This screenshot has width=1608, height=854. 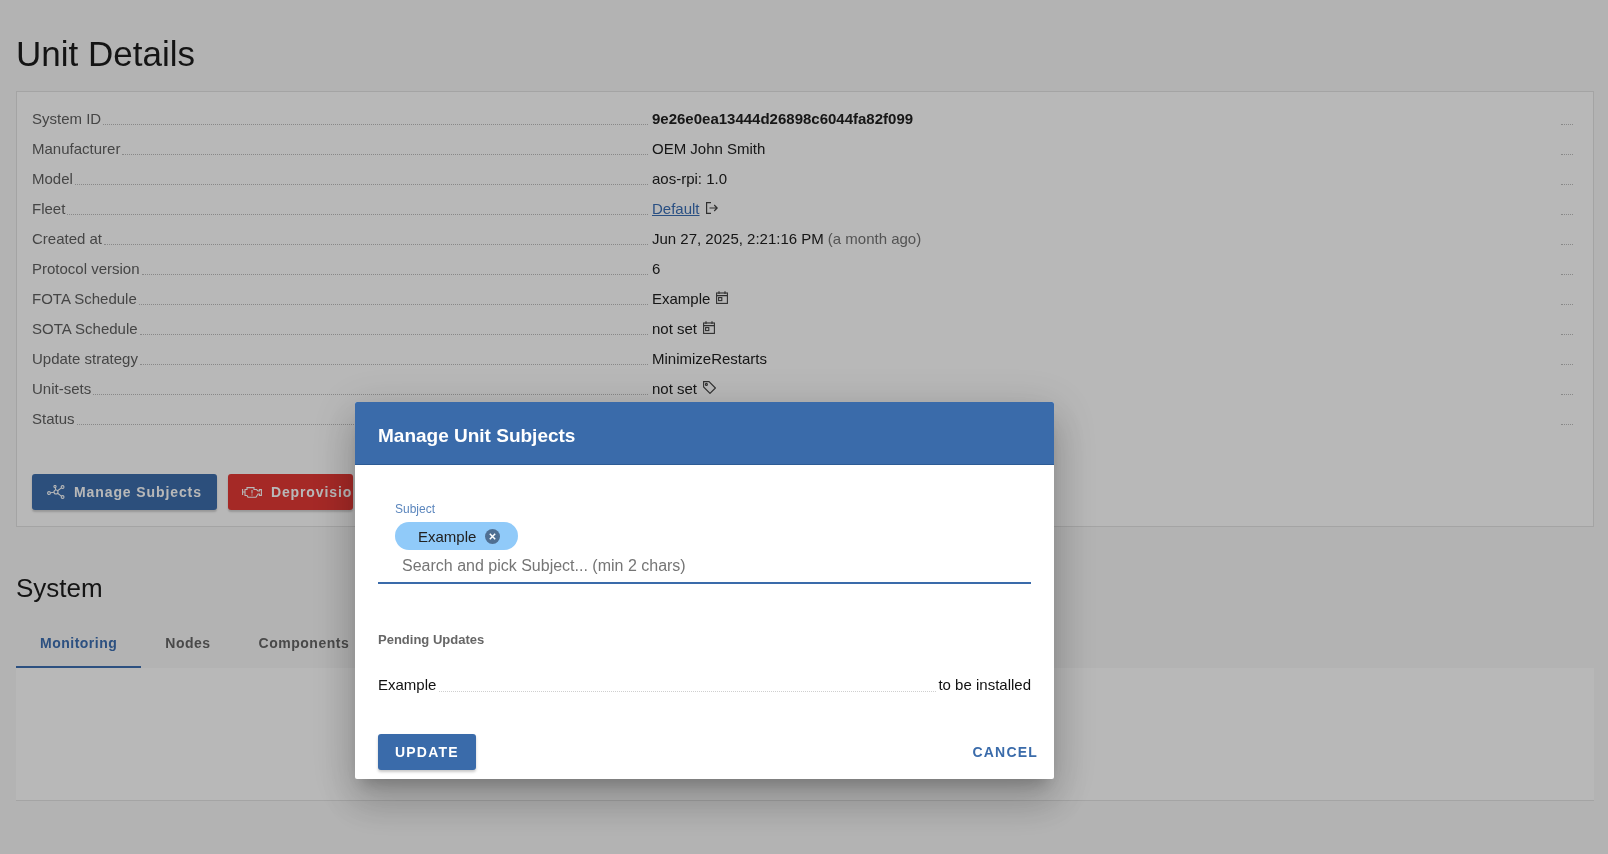 What do you see at coordinates (85, 329) in the screenshot?
I see `detail-label: SOTA Schedule` at bounding box center [85, 329].